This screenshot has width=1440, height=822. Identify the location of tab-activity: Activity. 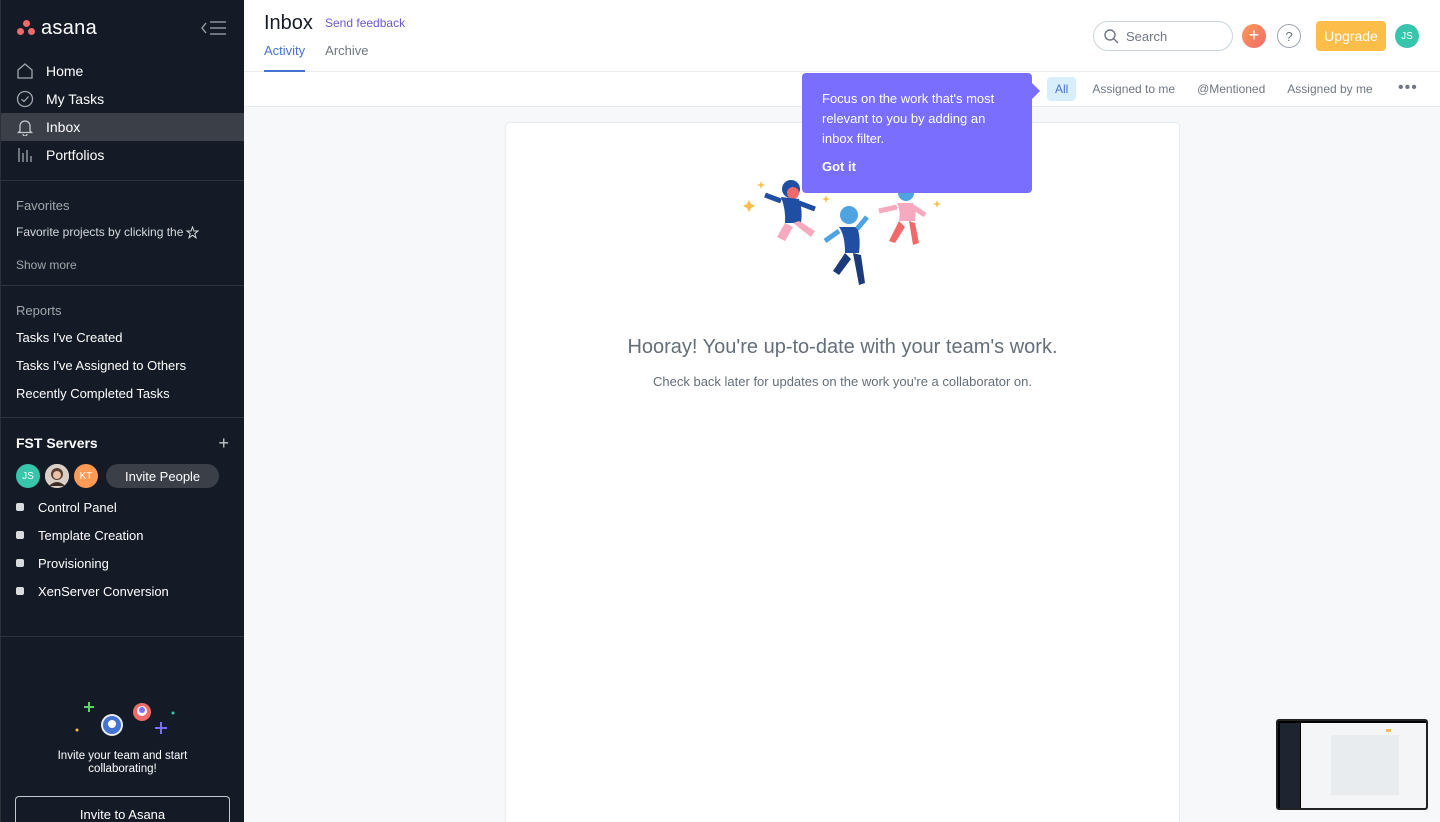
(285, 57).